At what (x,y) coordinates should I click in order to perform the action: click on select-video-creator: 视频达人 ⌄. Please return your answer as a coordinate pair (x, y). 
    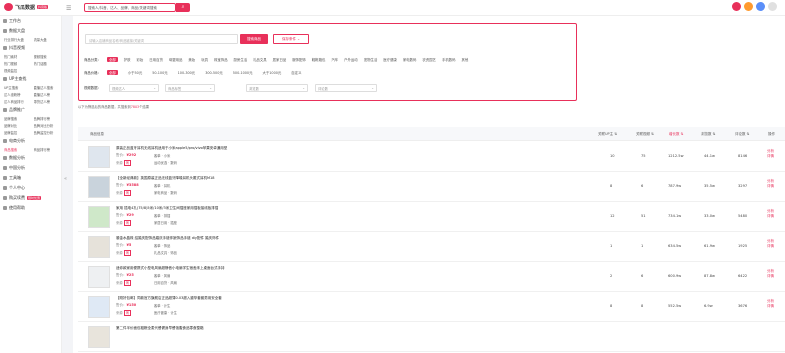
    Looking at the image, I should click on (134, 88).